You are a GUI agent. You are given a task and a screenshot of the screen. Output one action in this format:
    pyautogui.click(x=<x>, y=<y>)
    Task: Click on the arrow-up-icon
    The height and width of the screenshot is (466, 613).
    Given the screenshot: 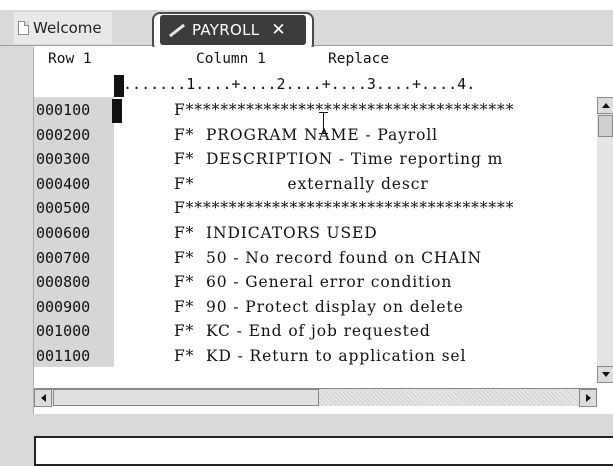 What is the action you would take?
    pyautogui.click(x=606, y=105)
    